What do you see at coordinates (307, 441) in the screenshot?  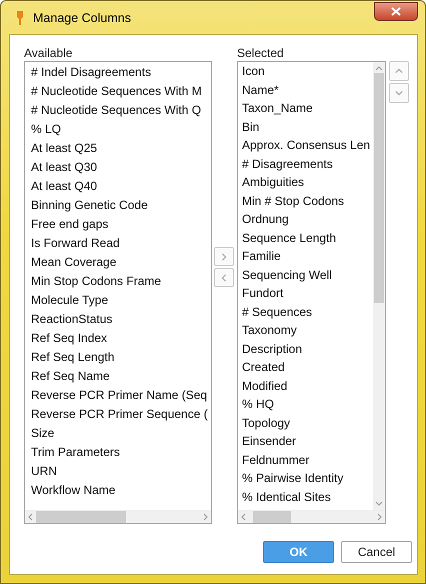 I see `list-item: Einsender` at bounding box center [307, 441].